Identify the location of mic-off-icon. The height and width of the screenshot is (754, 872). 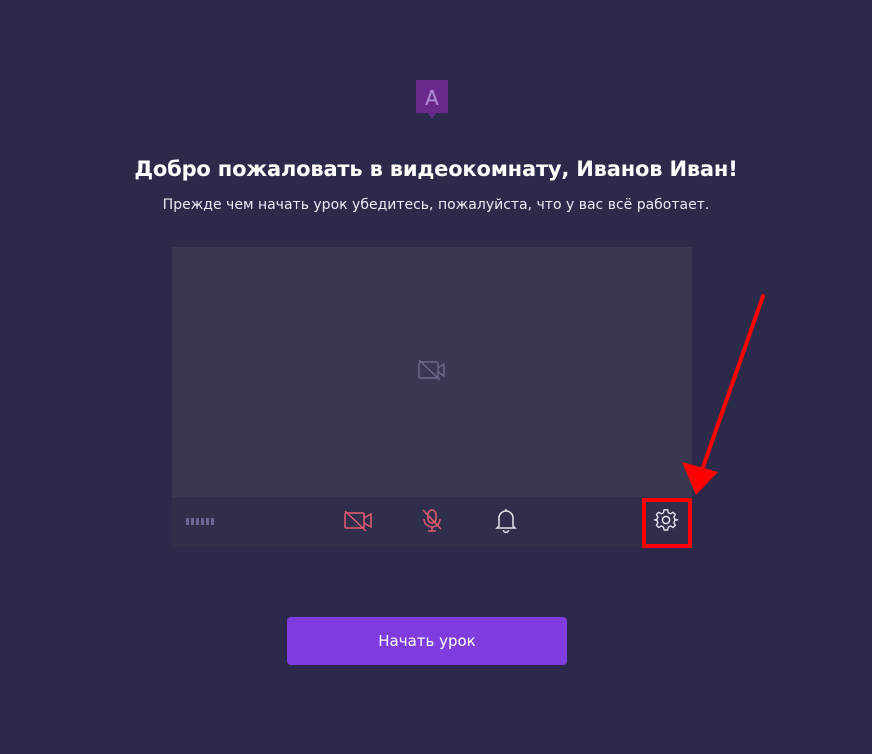
(432, 522).